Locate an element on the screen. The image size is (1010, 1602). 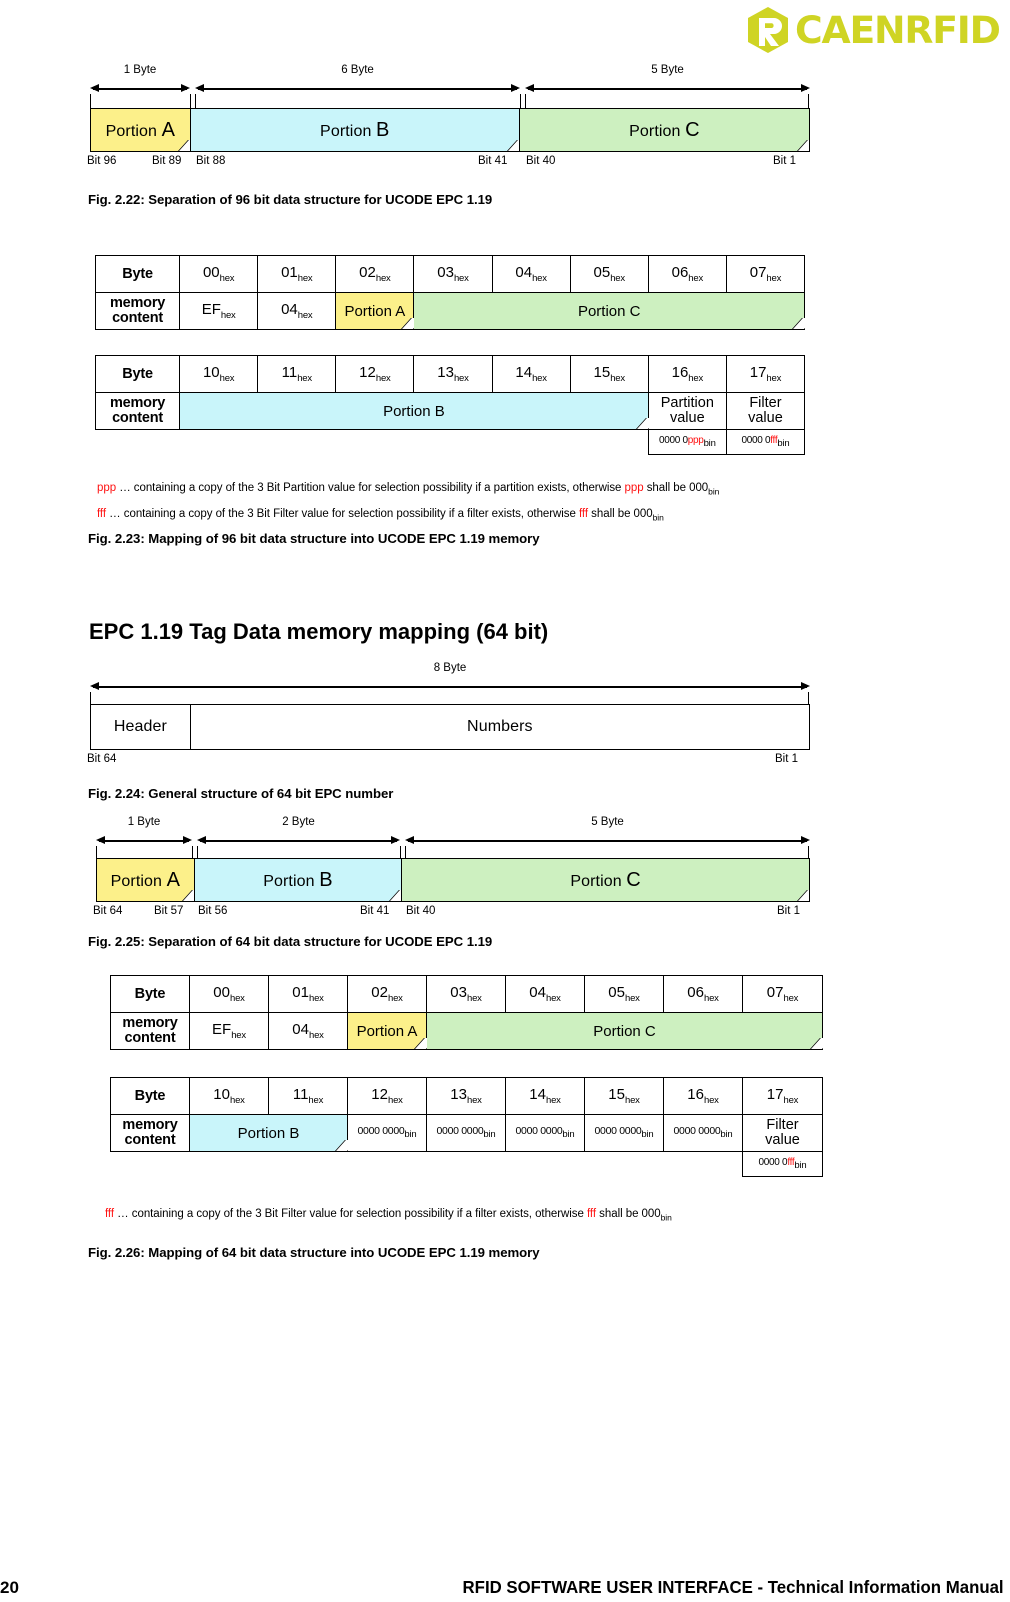
numbers-field-label: Numbers is located at coordinates (500, 726).